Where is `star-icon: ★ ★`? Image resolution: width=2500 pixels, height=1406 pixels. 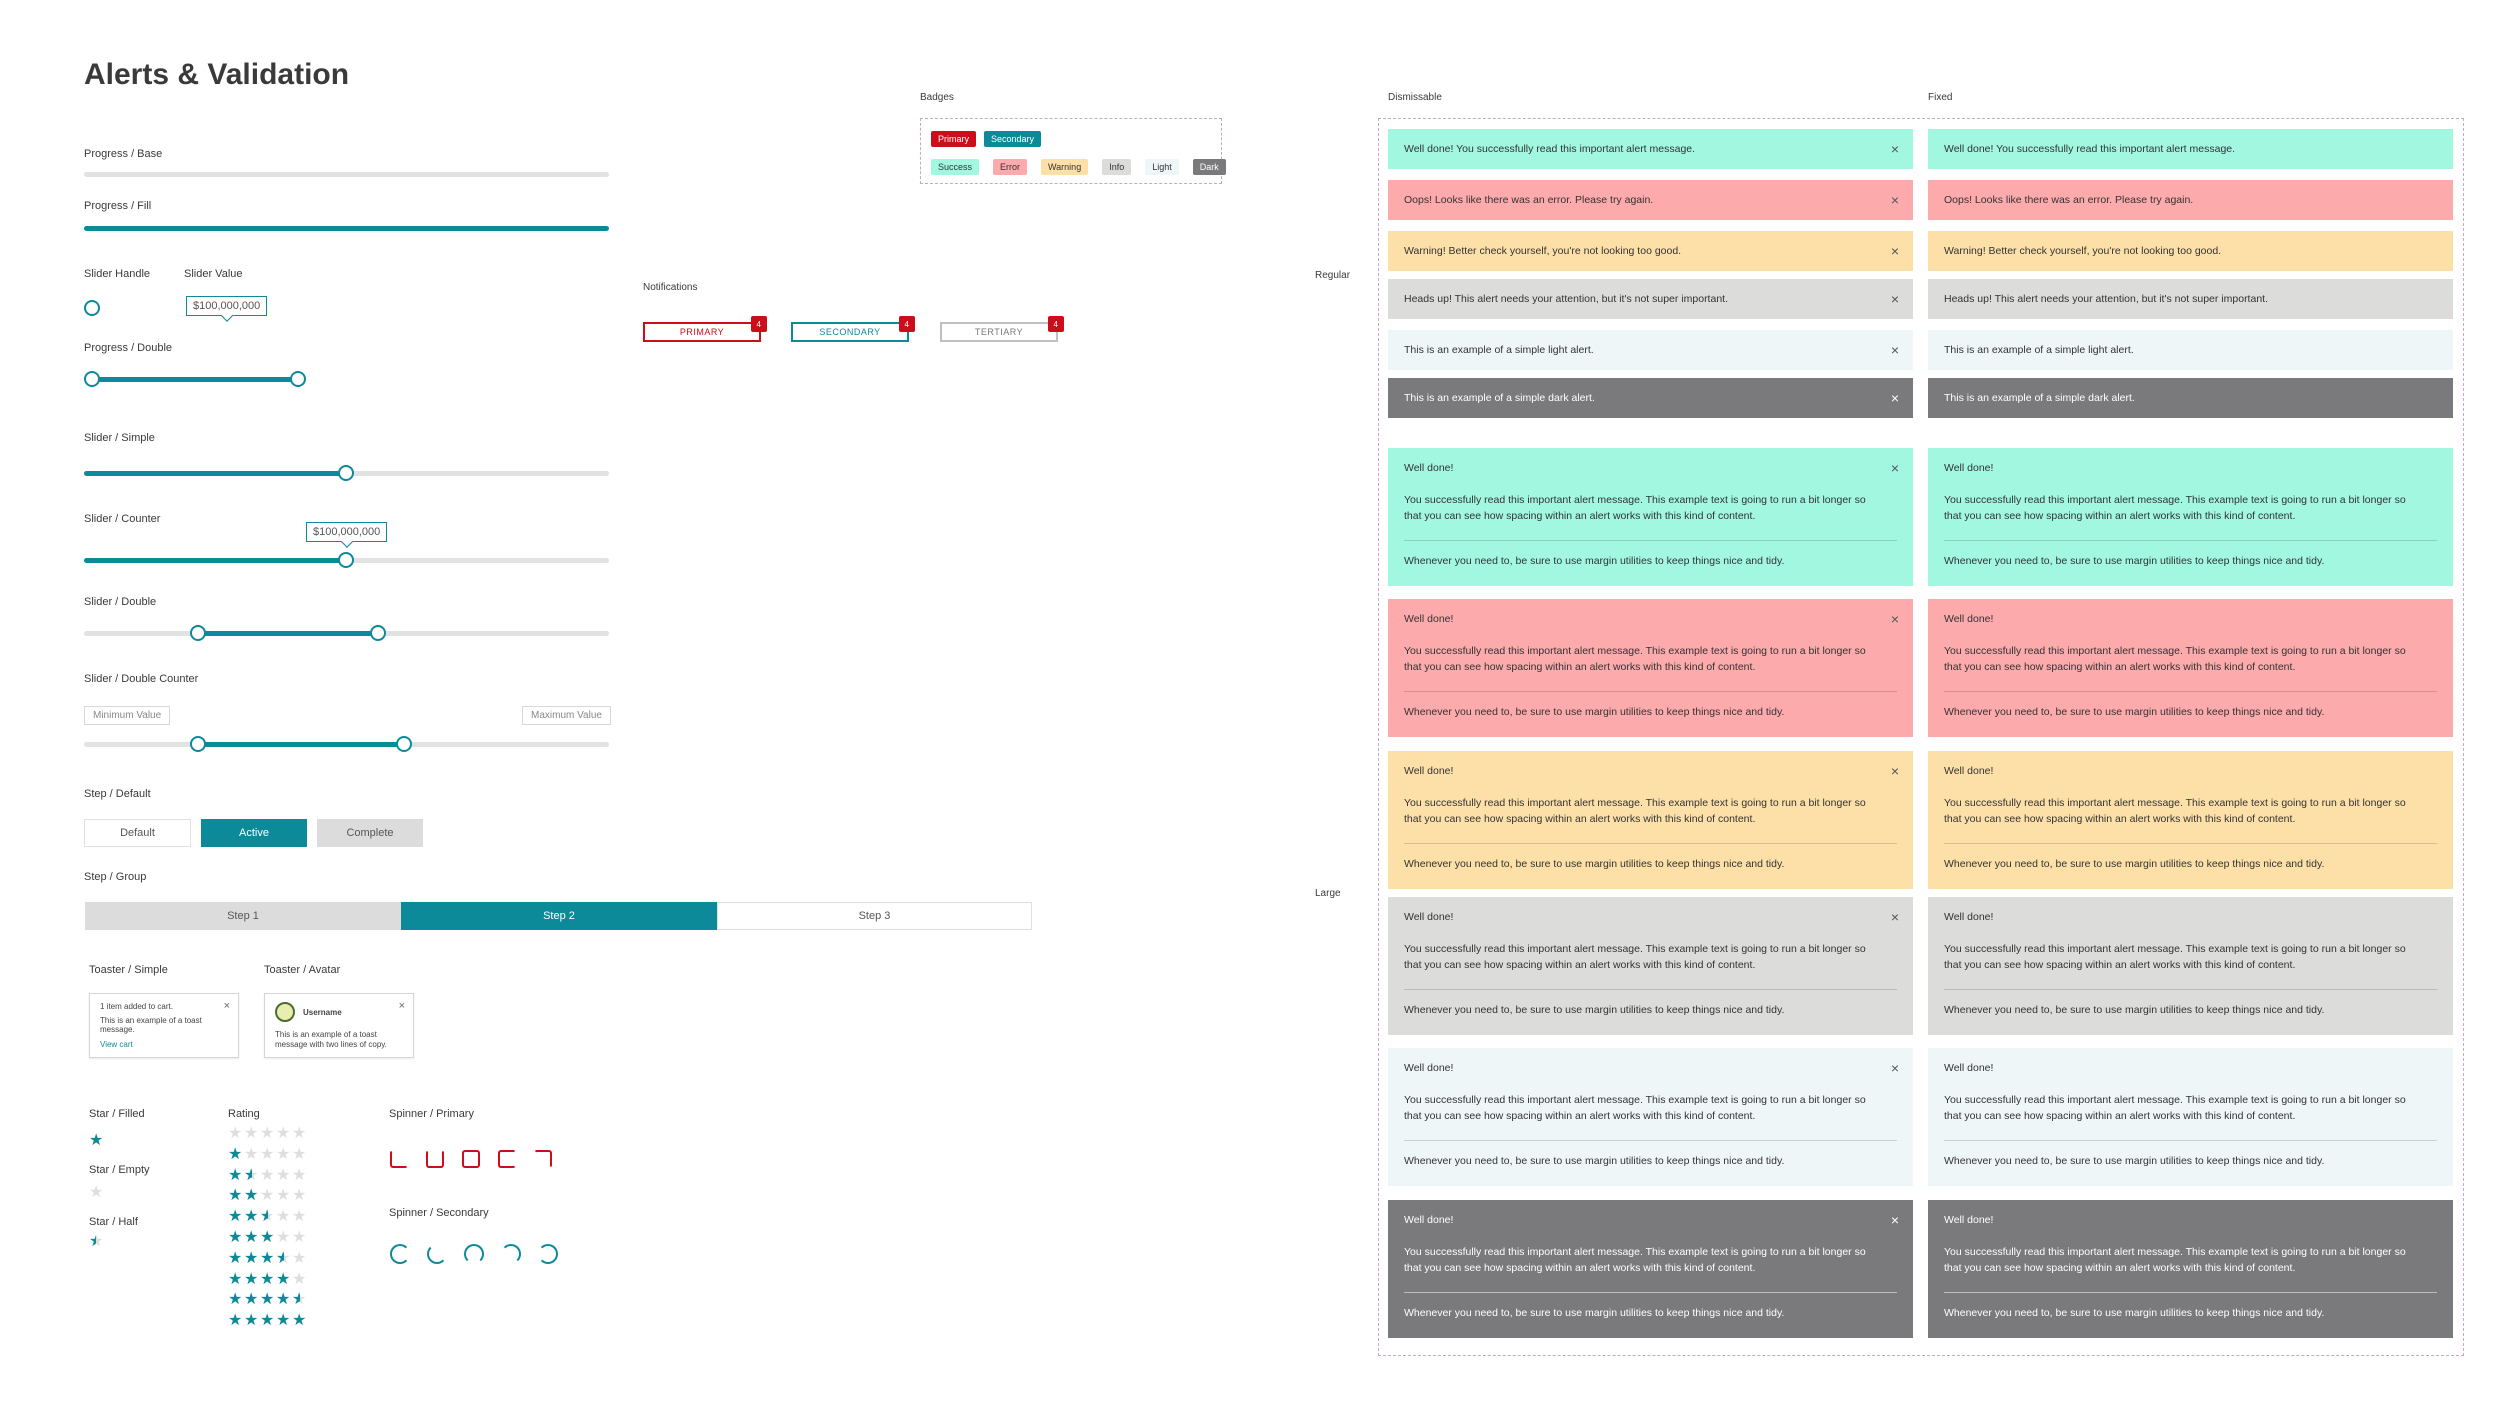 star-icon: ★ ★ is located at coordinates (283, 1258).